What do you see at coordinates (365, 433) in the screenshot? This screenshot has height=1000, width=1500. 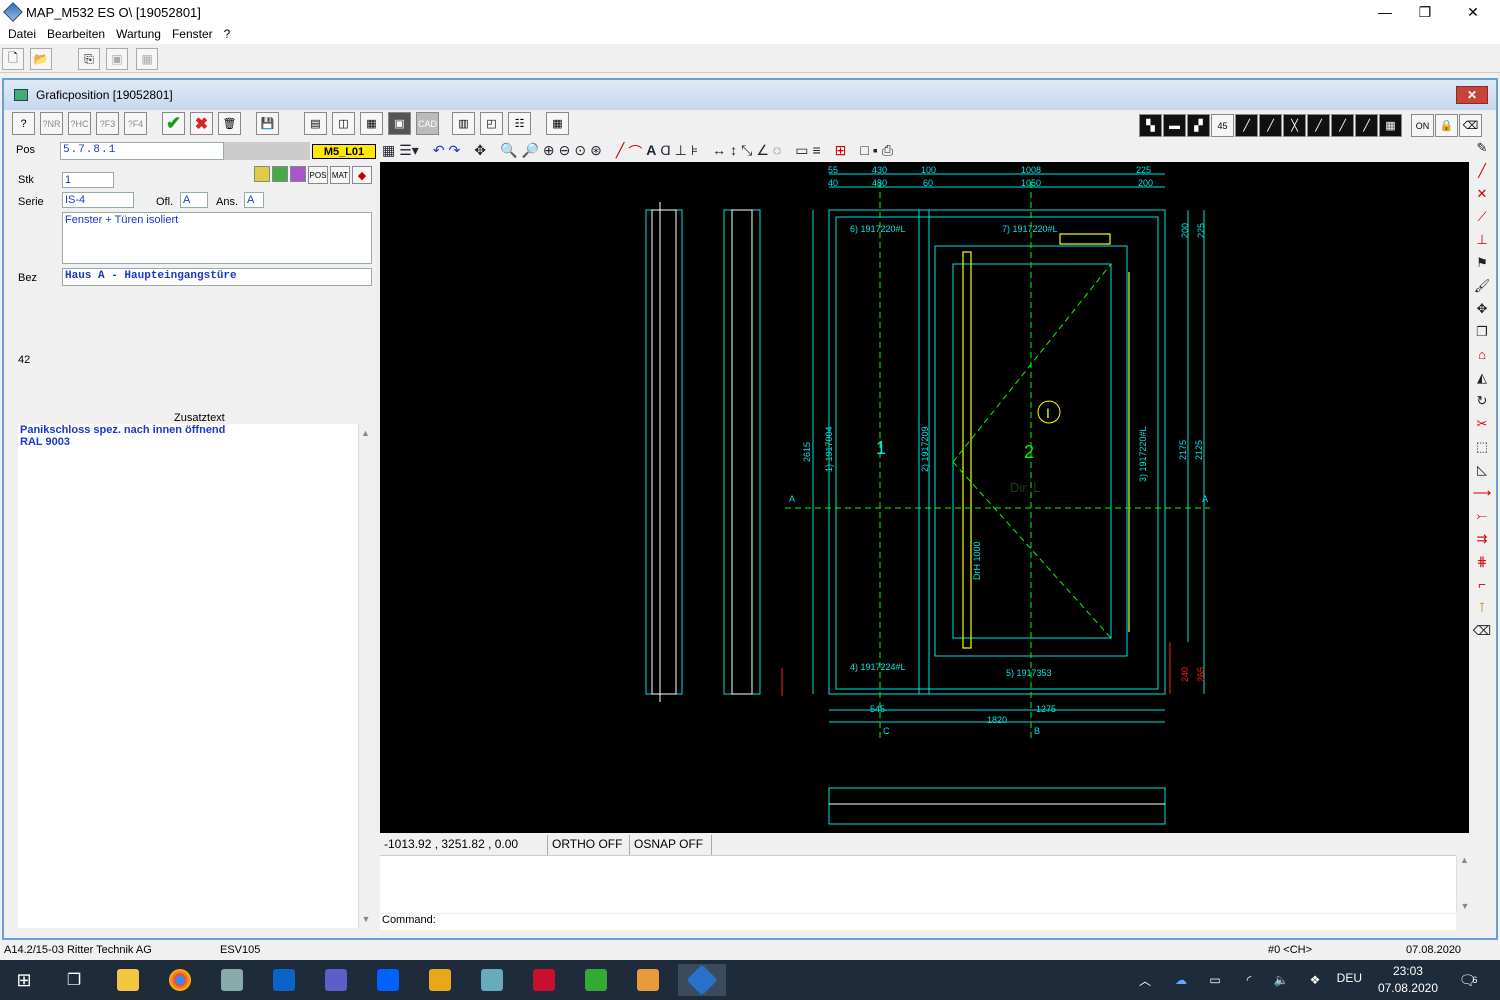 I see `scroll-up-icon: ▲` at bounding box center [365, 433].